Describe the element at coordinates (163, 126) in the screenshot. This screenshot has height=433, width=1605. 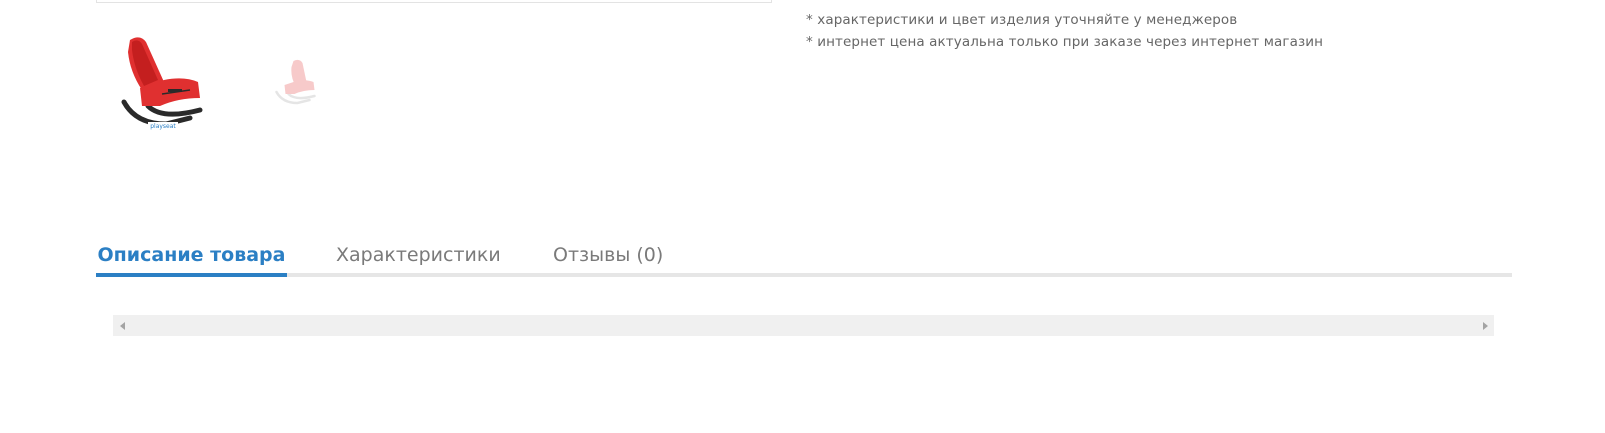
I see `brand-logo-text: playseat` at that location.